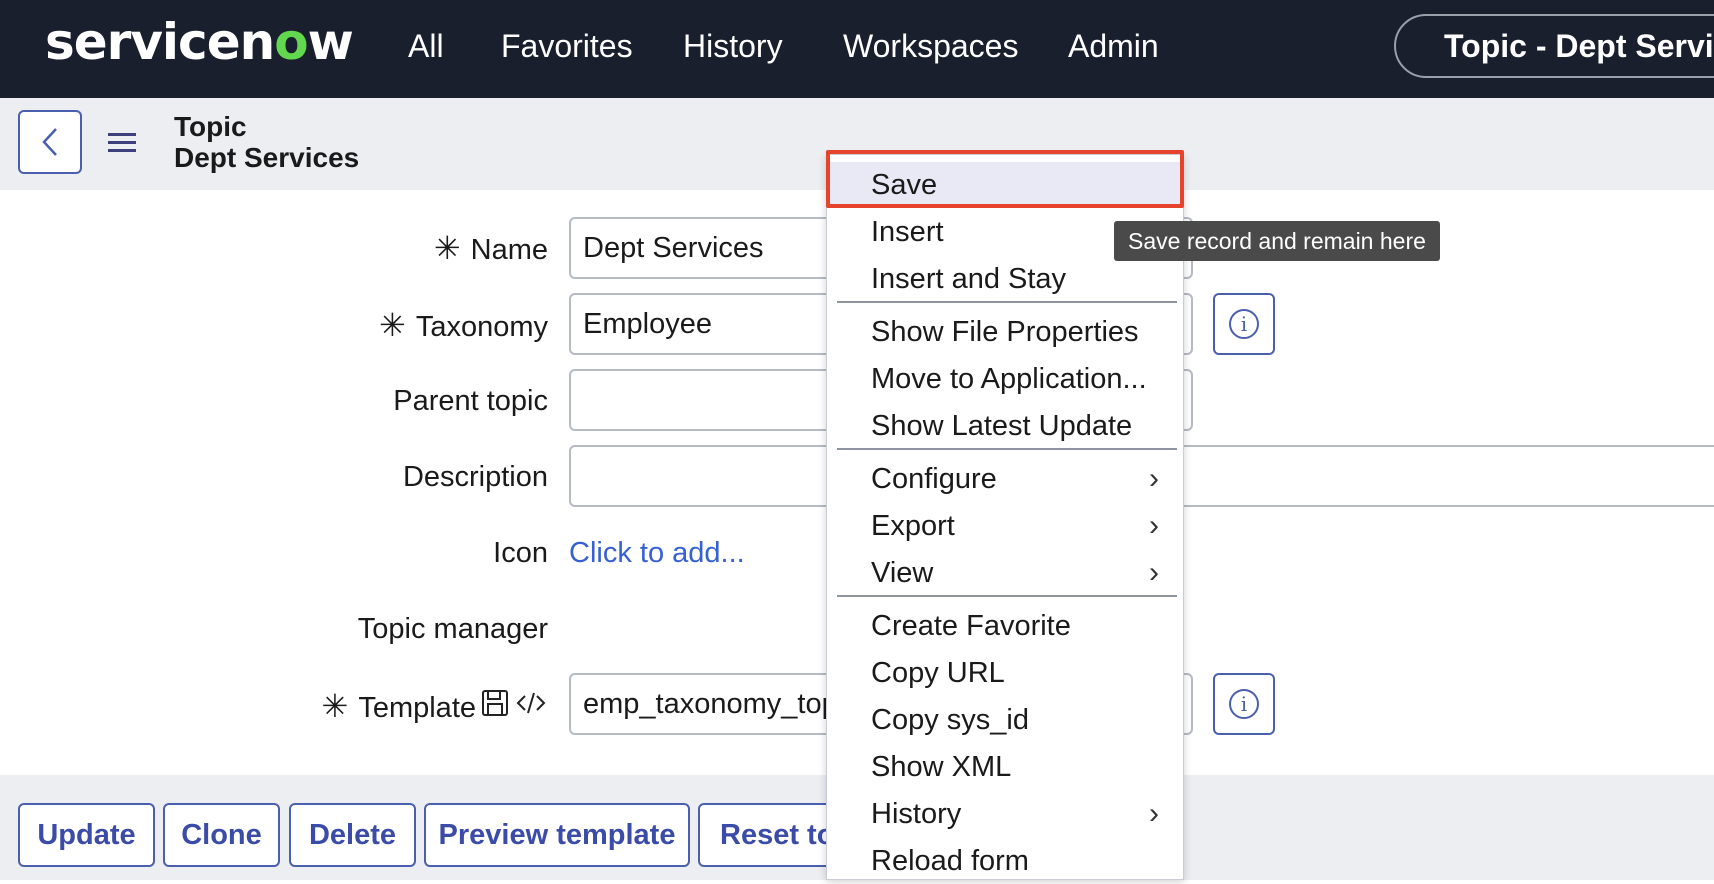 Image resolution: width=1714 pixels, height=884 pixels. Describe the element at coordinates (210, 126) in the screenshot. I see `record-type: Topic` at that location.